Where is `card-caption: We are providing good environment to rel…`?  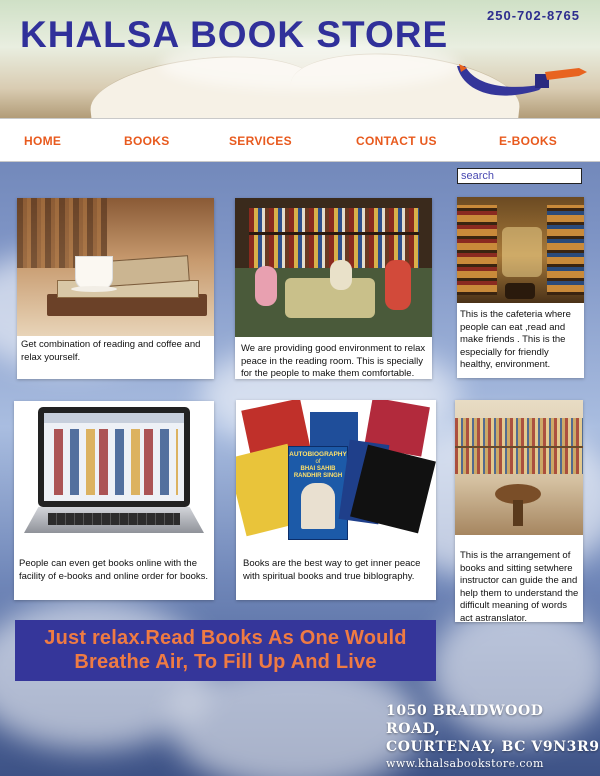 card-caption: We are providing good environment to rel… is located at coordinates (333, 361).